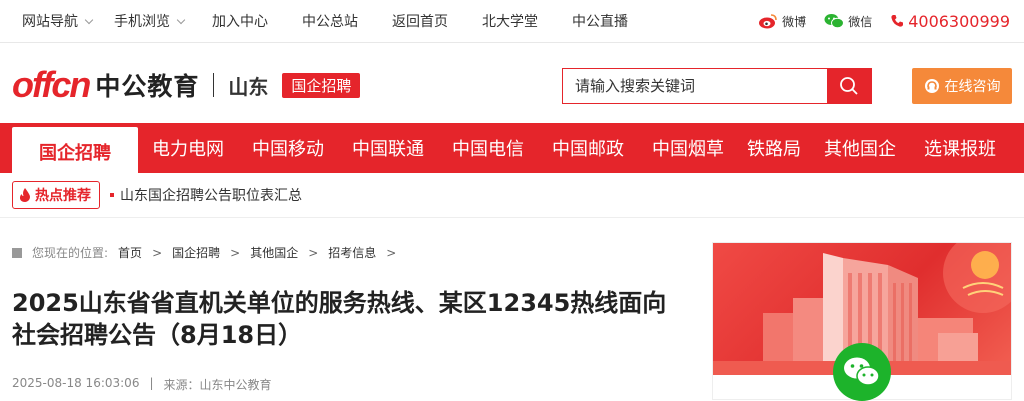 Image resolution: width=1024 pixels, height=401 pixels. Describe the element at coordinates (51, 84) in the screenshot. I see `offcn-logo: offcn` at that location.